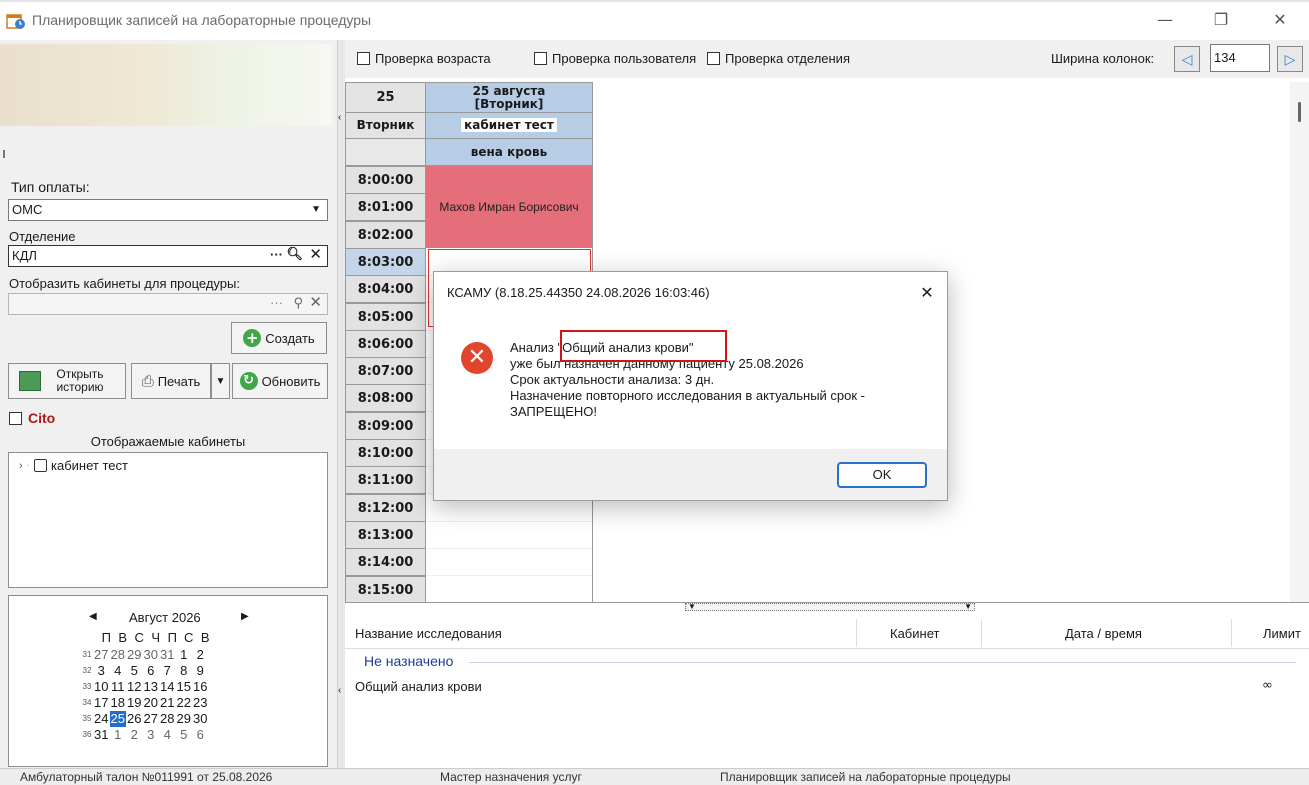 This screenshot has height=785, width=1309. What do you see at coordinates (32, 418) in the screenshot?
I see `cito-checkbox: Cito` at bounding box center [32, 418].